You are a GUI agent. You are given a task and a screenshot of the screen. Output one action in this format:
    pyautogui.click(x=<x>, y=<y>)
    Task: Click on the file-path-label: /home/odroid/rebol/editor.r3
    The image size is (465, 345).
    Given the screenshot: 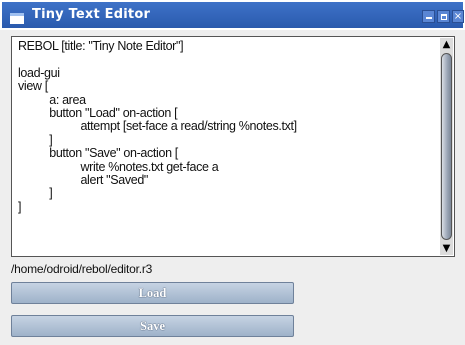 What is the action you would take?
    pyautogui.click(x=82, y=269)
    